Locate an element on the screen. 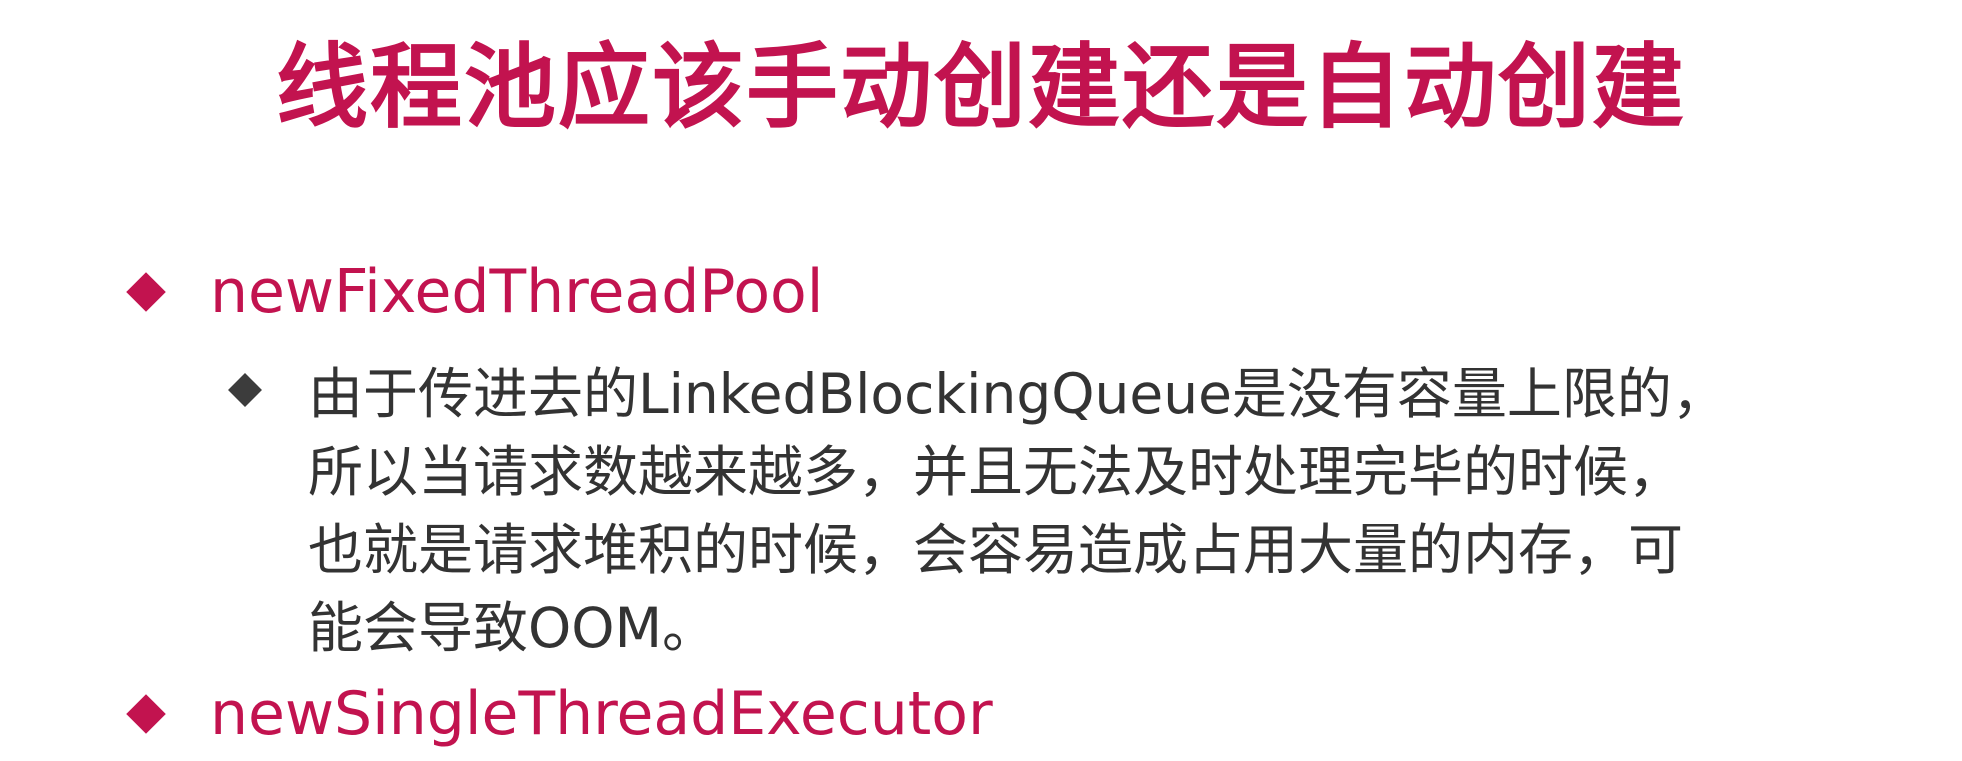 The width and height of the screenshot is (1962, 761). bullet-item: newFixedThreadPool is located at coordinates (474, 292).